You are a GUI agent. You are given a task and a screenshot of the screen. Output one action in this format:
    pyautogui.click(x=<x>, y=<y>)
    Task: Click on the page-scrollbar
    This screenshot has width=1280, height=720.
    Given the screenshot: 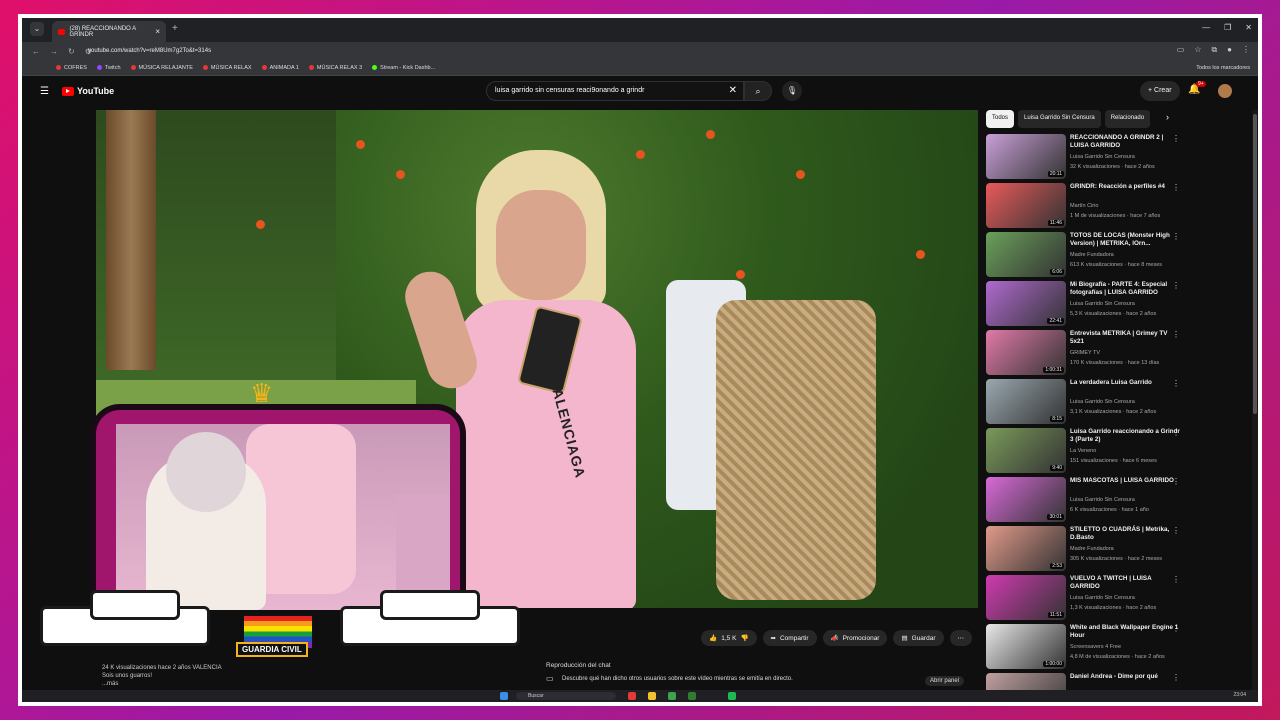 What is the action you would take?
    pyautogui.click(x=1255, y=406)
    